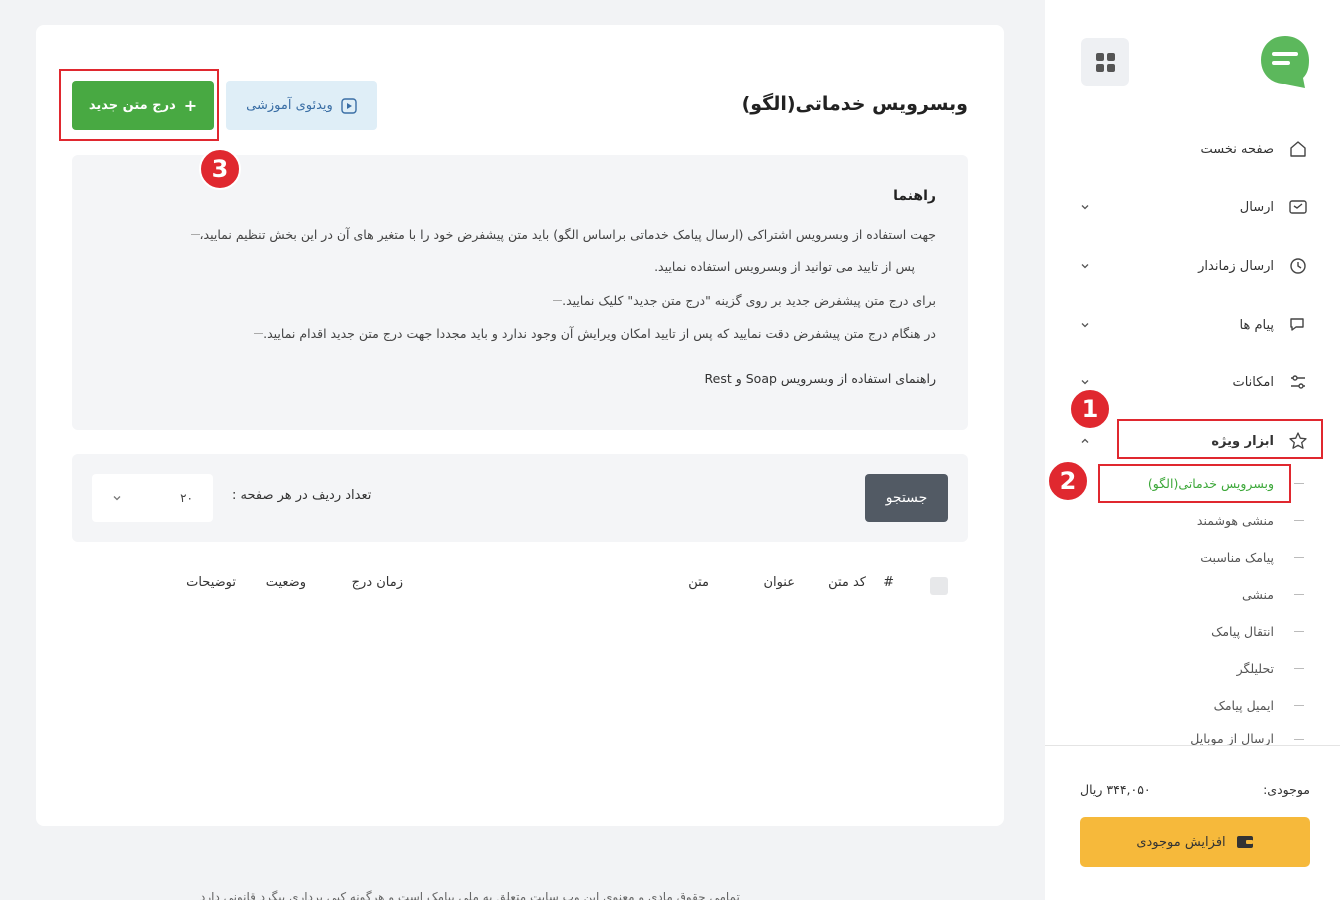 Image resolution: width=1340 pixels, height=900 pixels. What do you see at coordinates (139, 105) in the screenshot?
I see `annotation-highlight-insert-button` at bounding box center [139, 105].